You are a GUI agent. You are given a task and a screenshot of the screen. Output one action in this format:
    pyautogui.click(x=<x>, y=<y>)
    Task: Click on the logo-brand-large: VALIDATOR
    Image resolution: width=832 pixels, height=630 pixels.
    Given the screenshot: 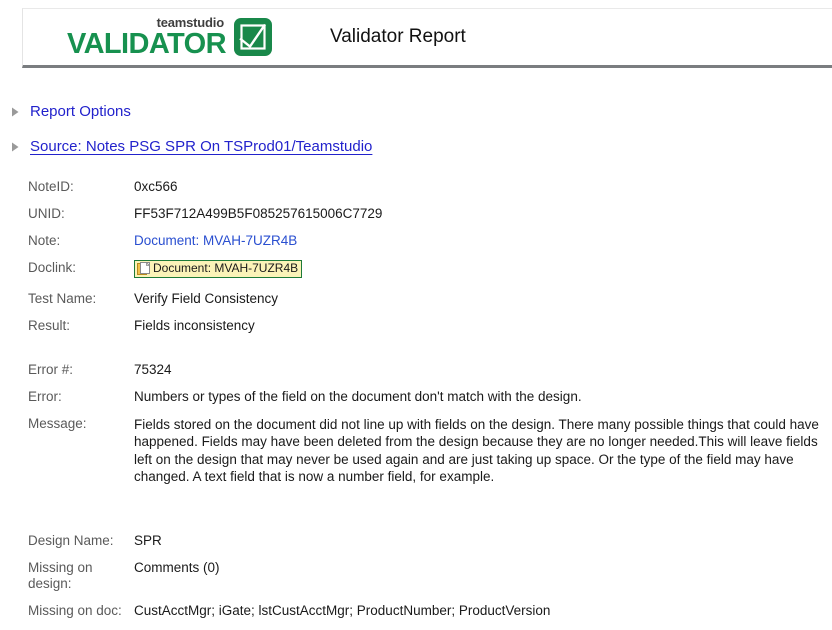 What is the action you would take?
    pyautogui.click(x=147, y=43)
    